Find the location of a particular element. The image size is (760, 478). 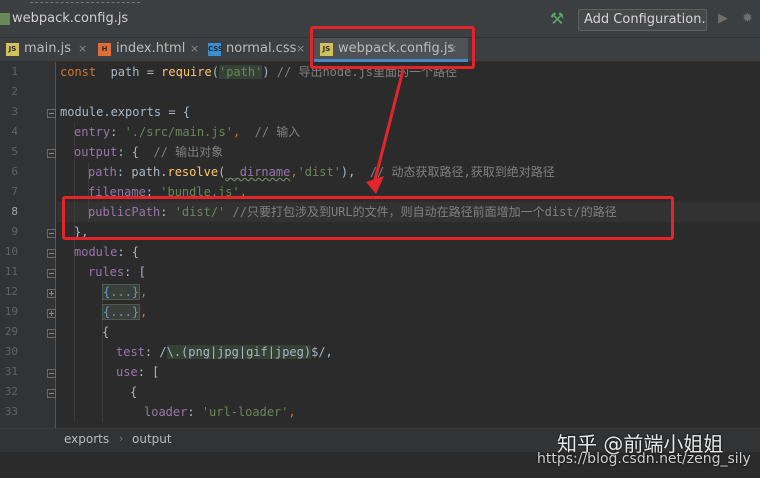

line-number: 2 is located at coordinates (14, 91).